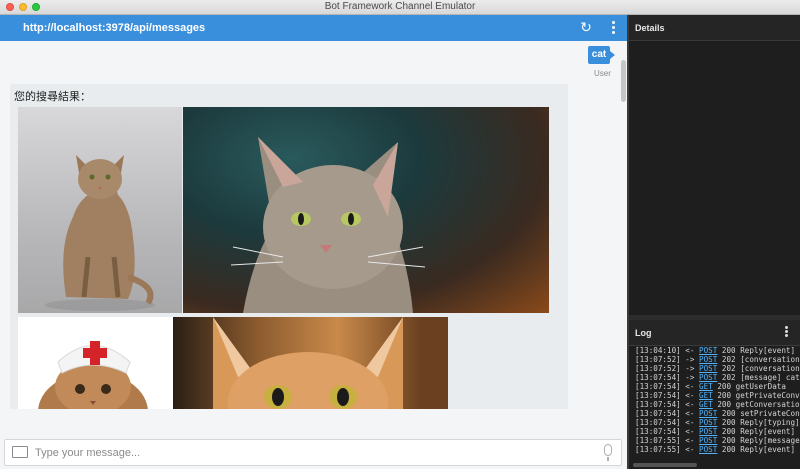 The height and width of the screenshot is (469, 800). What do you see at coordinates (313, 28) in the screenshot?
I see `address-bar: http://localhost:3978/api/messages ↻` at bounding box center [313, 28].